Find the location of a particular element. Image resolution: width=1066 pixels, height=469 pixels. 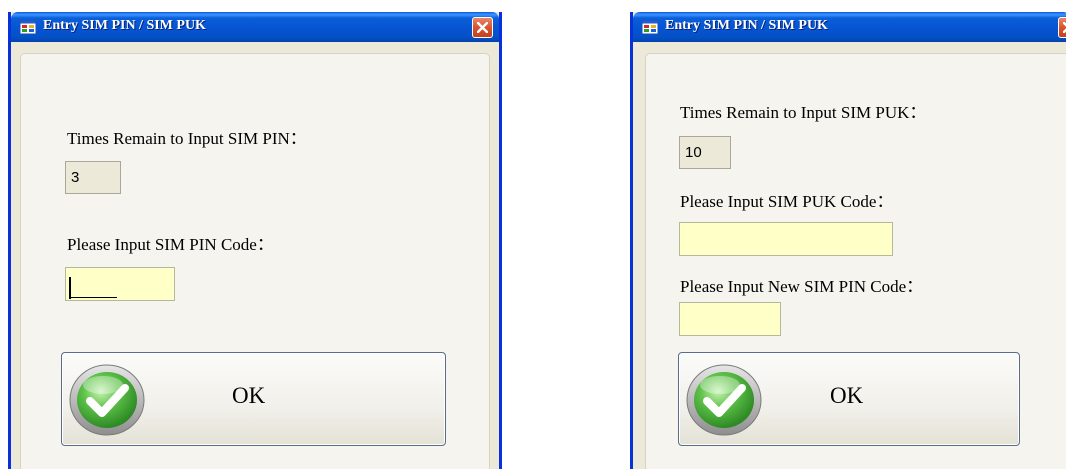

text-caret is located at coordinates (70, 288).